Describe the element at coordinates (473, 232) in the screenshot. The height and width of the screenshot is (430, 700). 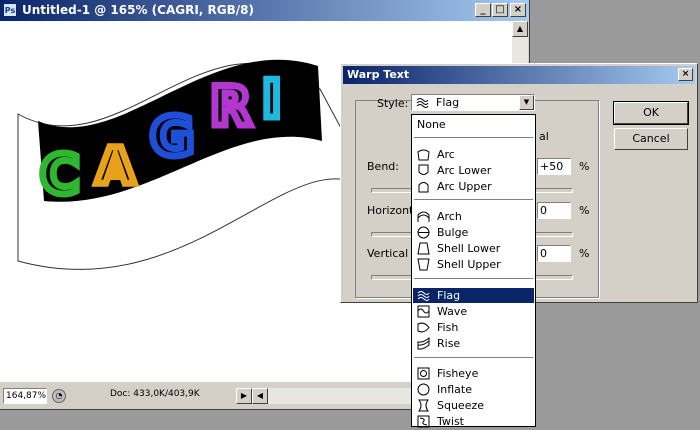
I see `style-option-bulge: Bulge` at that location.